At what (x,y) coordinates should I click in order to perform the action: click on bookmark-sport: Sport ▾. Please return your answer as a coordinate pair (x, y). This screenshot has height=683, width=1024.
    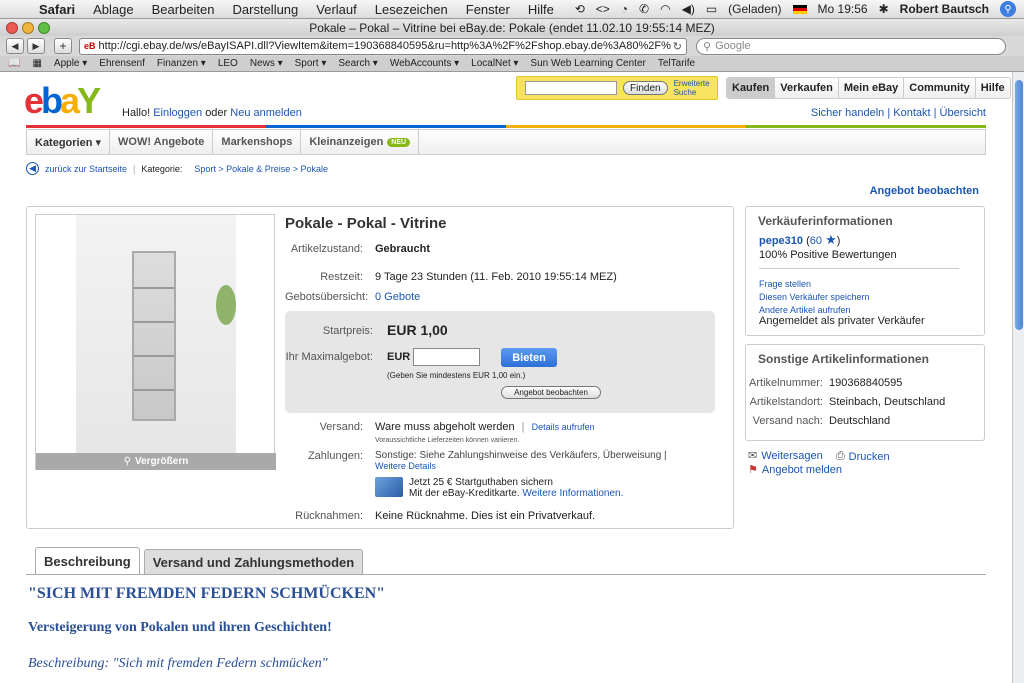
    Looking at the image, I should click on (311, 63).